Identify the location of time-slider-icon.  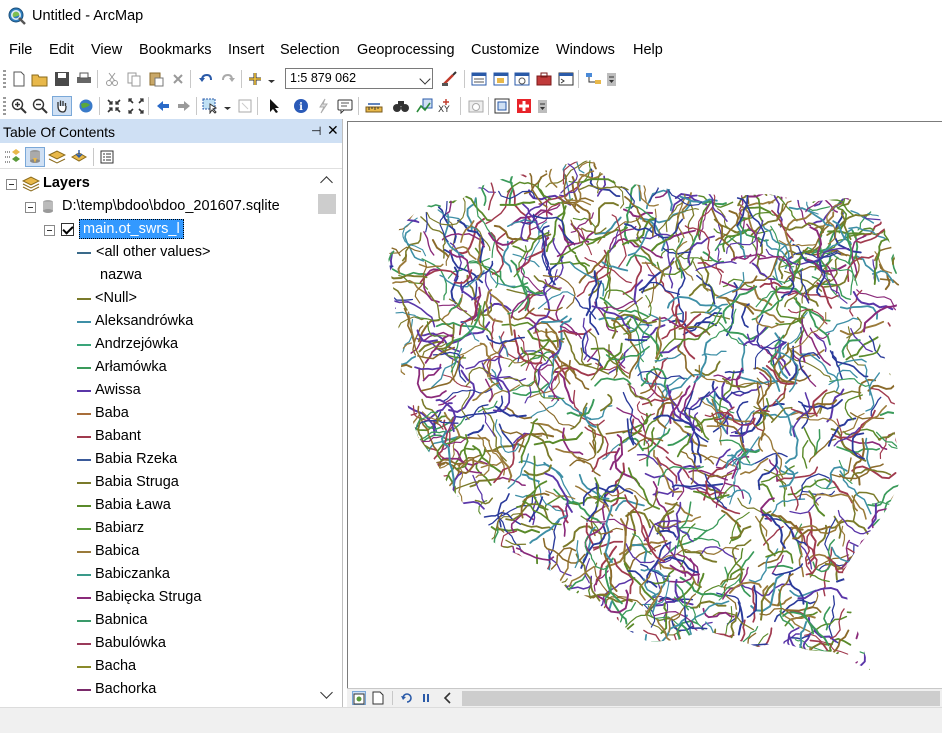
(476, 106).